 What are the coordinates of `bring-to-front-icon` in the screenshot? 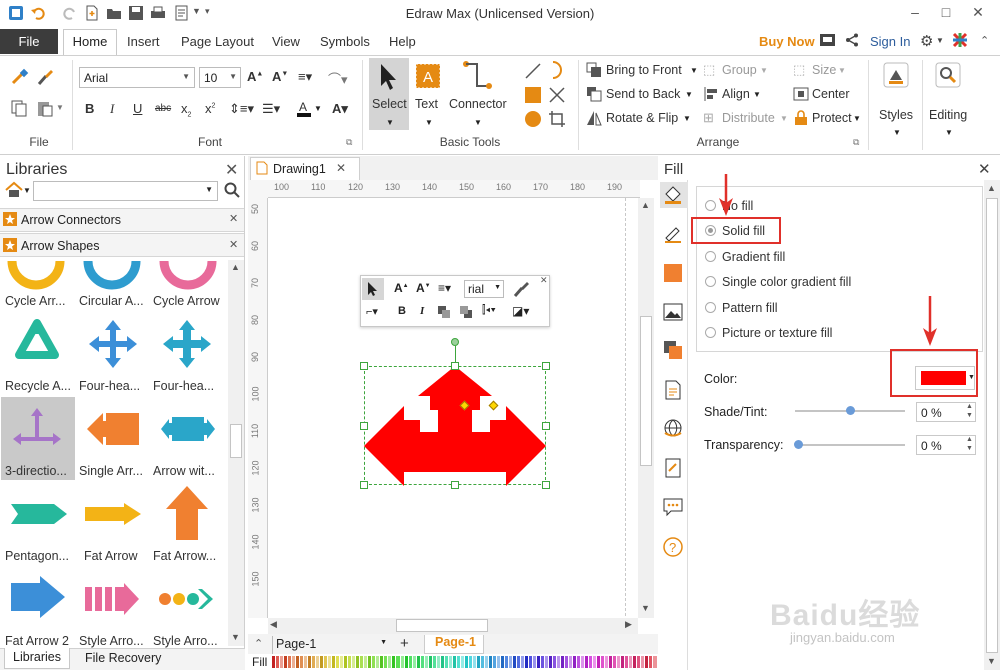 It's located at (594, 70).